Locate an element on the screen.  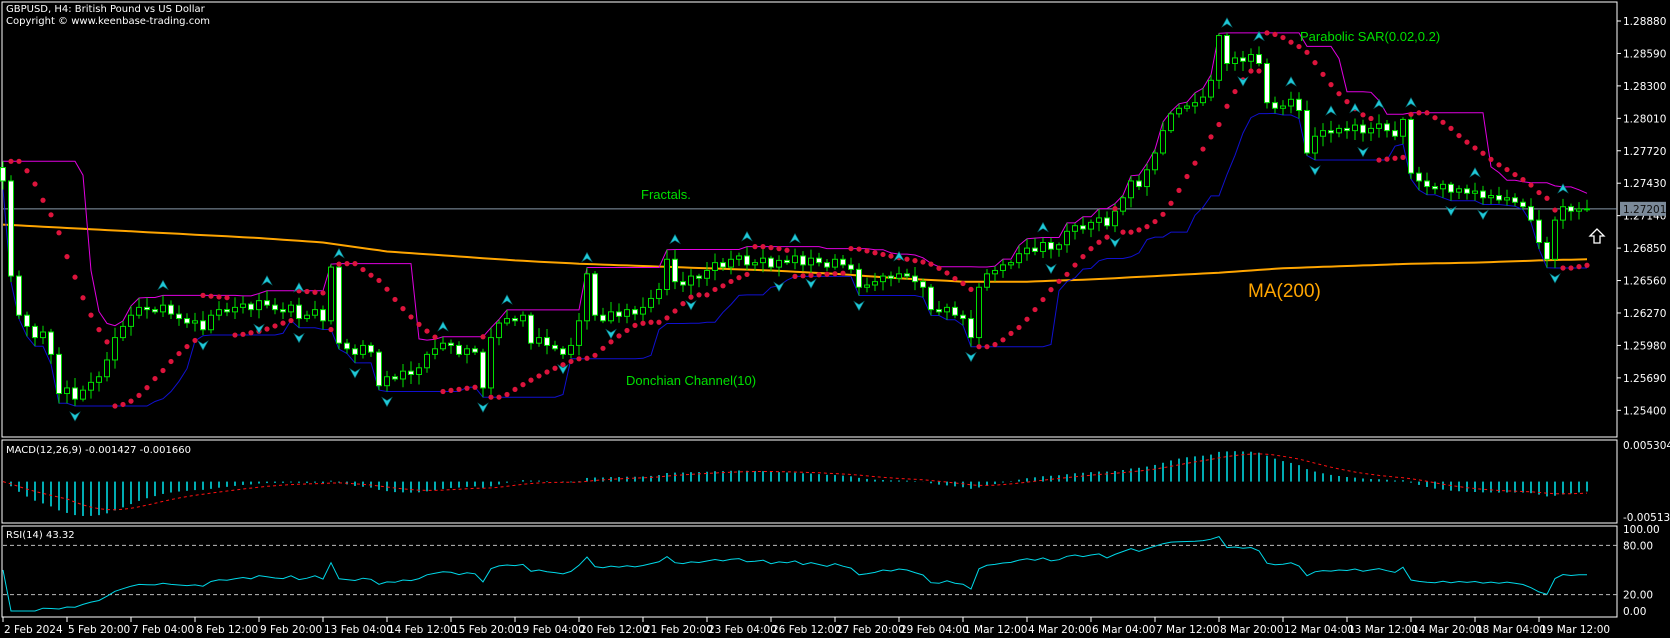
price-tick-label: 1.25690 is located at coordinates (1644, 379).